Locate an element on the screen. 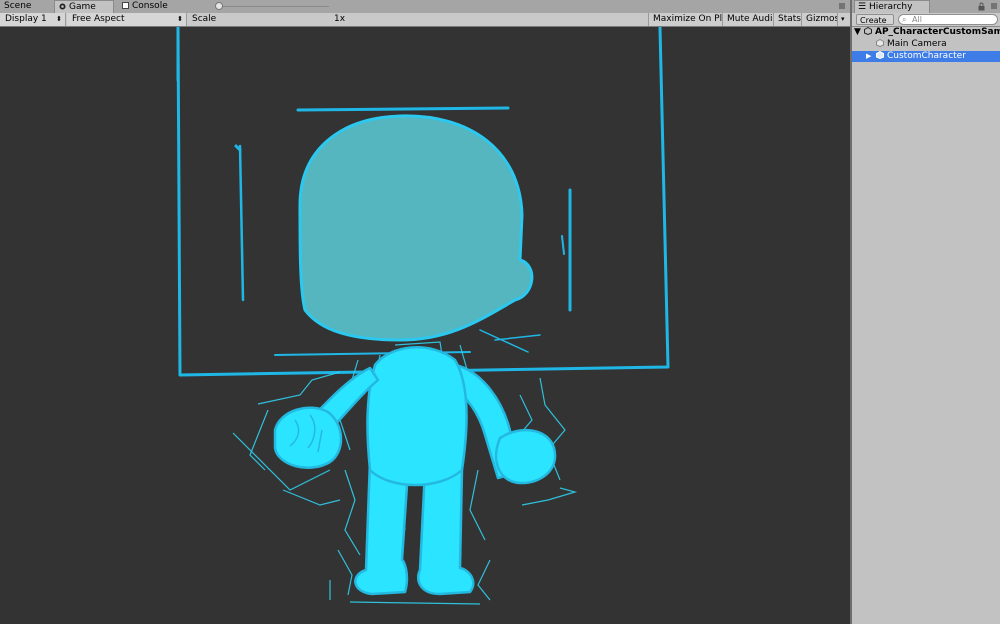 This screenshot has width=1000, height=624. scale-slider-track is located at coordinates (273, 6).